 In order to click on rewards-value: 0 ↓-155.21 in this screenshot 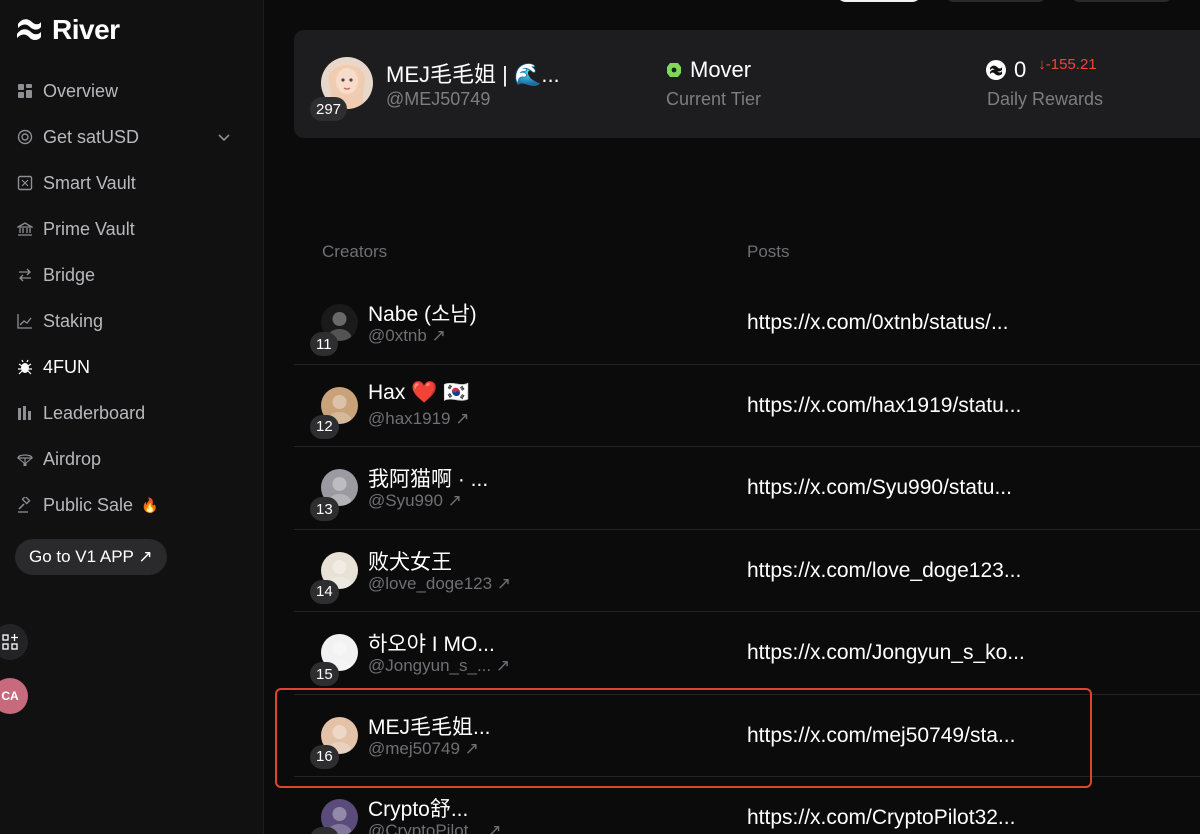, I will do `click(1041, 69)`.